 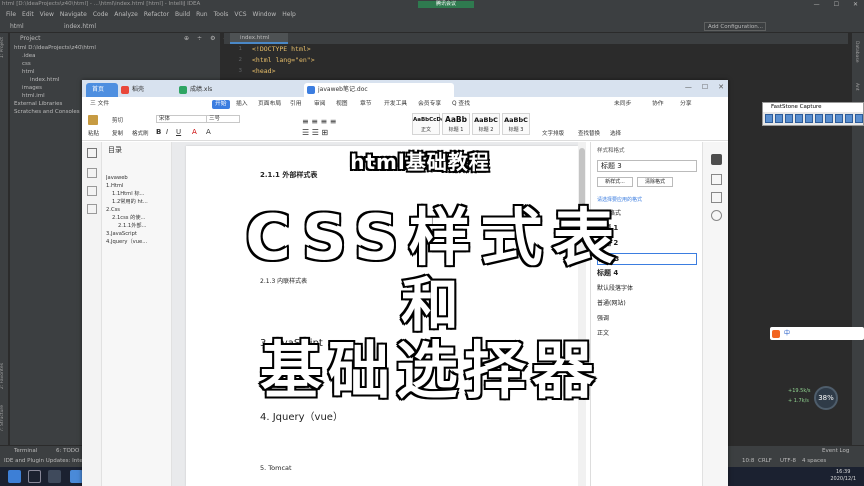 I want to click on style-item: 强调, so click(x=647, y=317).